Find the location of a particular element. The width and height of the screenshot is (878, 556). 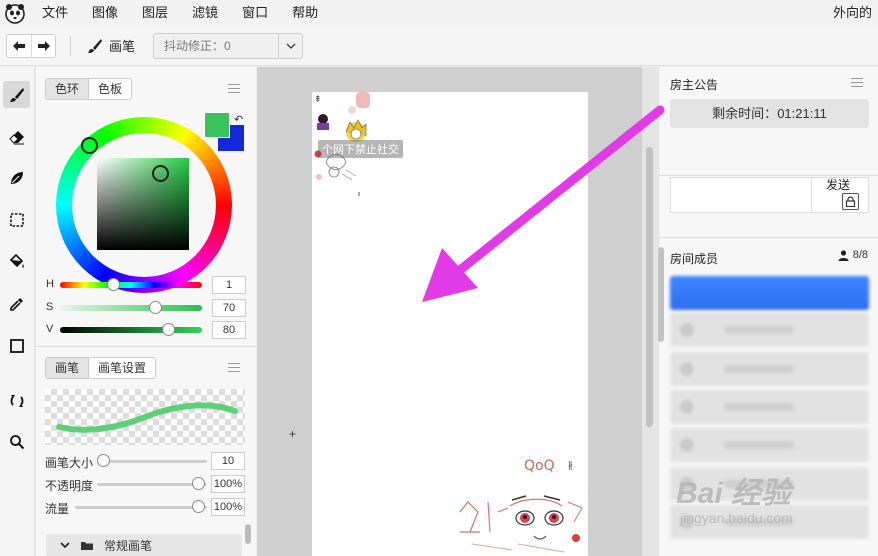

color-wheel is located at coordinates (144, 205).